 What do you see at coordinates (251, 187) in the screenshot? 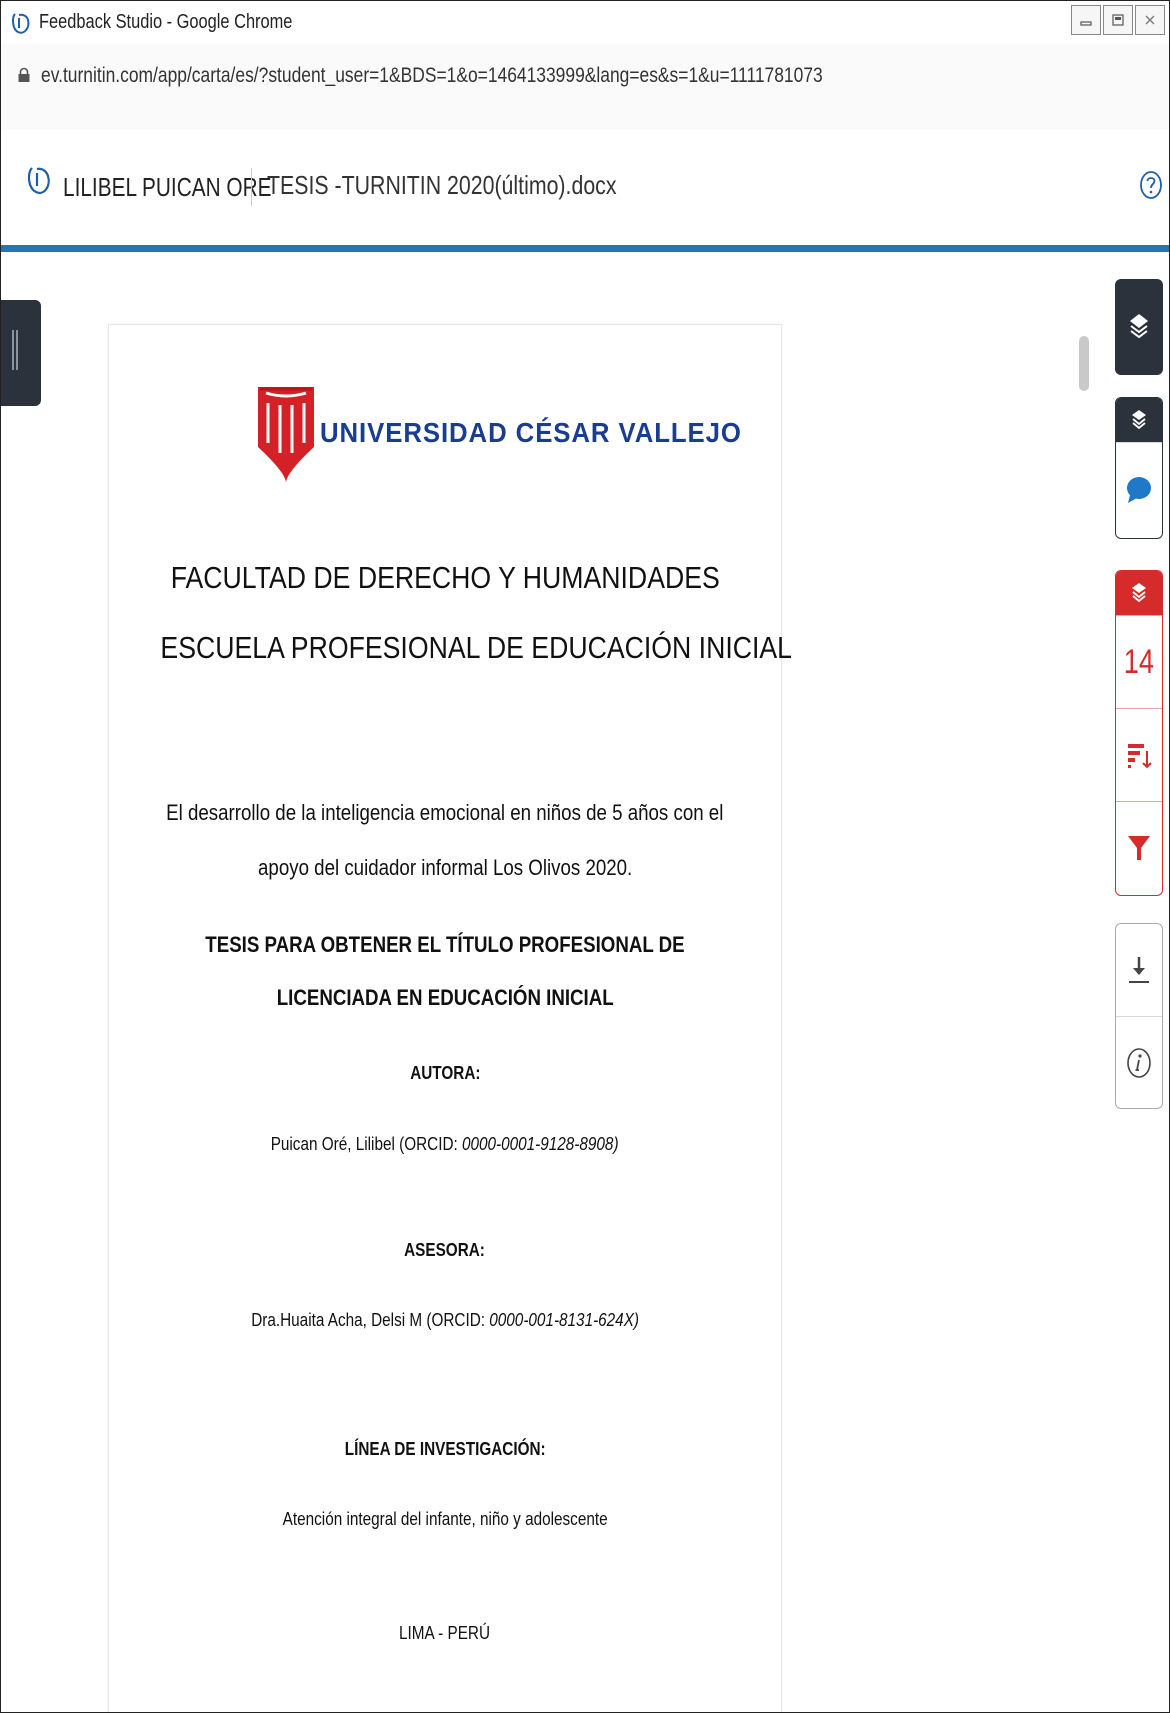
I see `header-divider` at bounding box center [251, 187].